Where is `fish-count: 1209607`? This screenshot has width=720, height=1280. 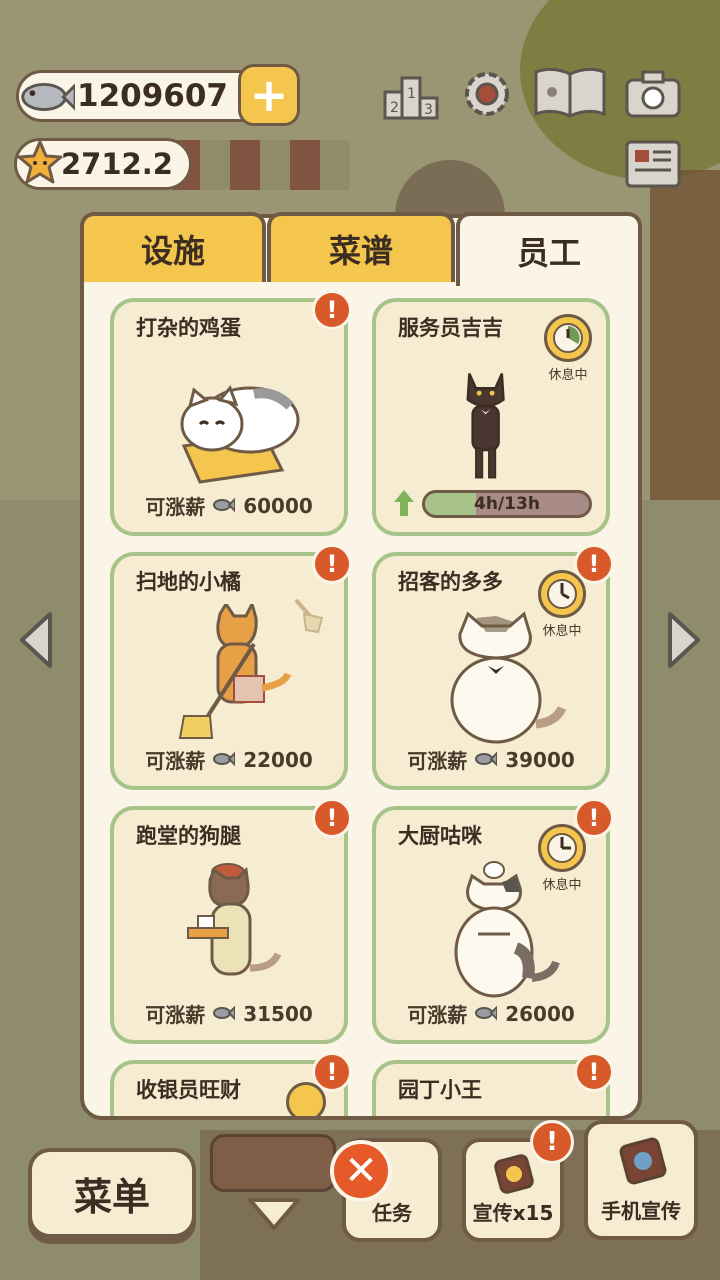
fish-count: 1209607 is located at coordinates (152, 96).